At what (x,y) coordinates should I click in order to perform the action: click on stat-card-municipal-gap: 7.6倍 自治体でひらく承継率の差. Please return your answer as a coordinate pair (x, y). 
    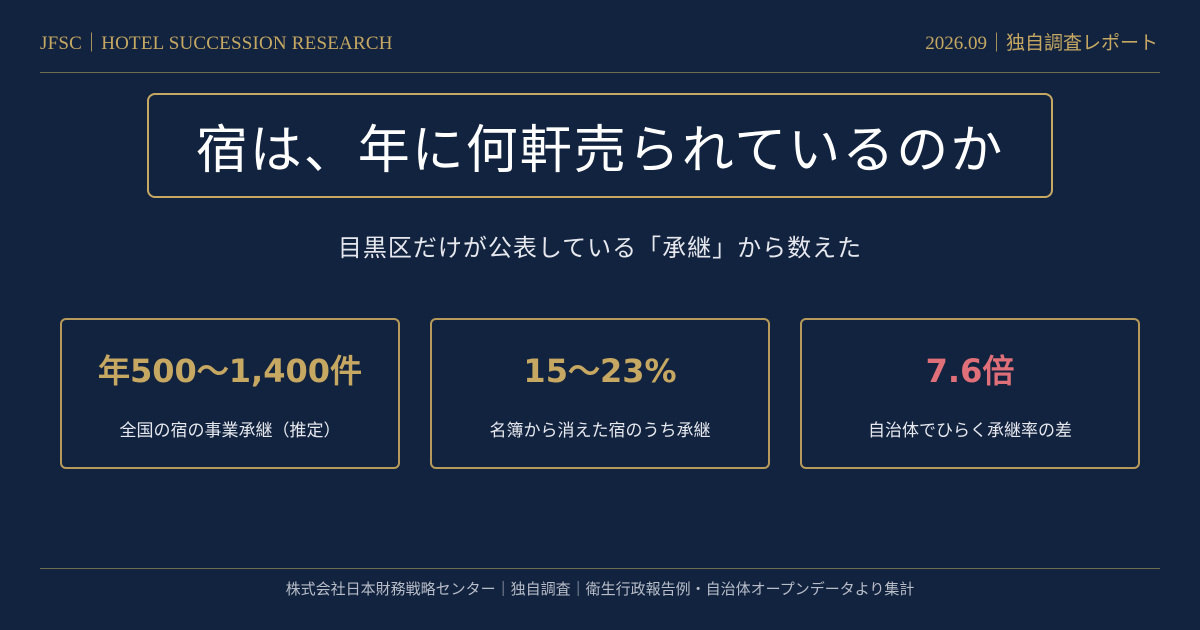
    Looking at the image, I should click on (970, 393).